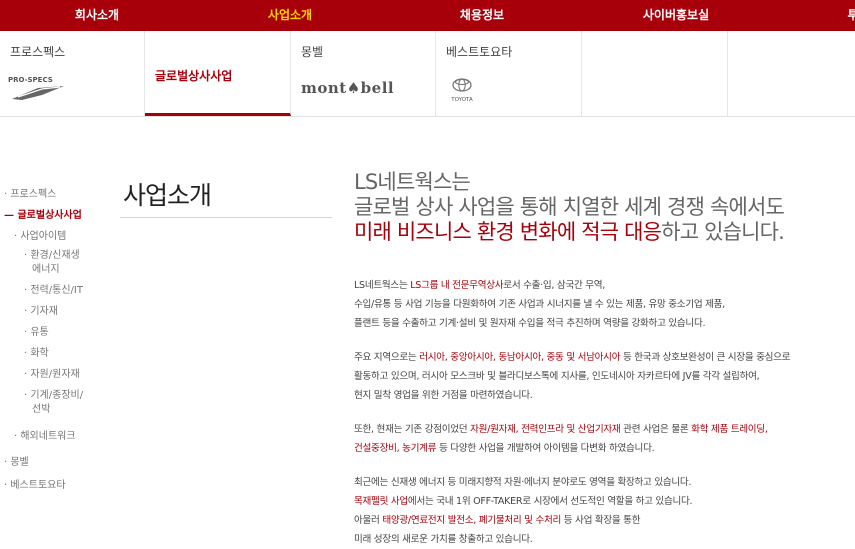 Image resolution: width=855 pixels, height=549 pixels. I want to click on headline-line-3: 미래 비즈니스 환경 변화에 적극 대응하고 있습니다., so click(569, 232).